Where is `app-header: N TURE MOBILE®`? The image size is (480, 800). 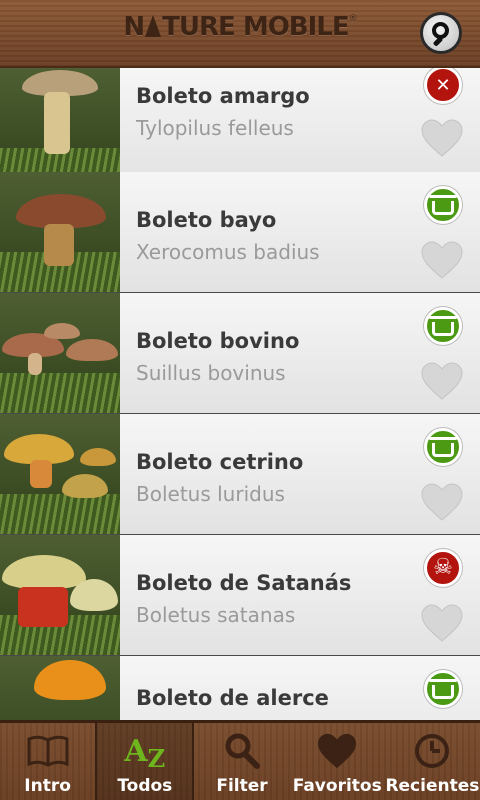
app-header: N TURE MOBILE® is located at coordinates (240, 34).